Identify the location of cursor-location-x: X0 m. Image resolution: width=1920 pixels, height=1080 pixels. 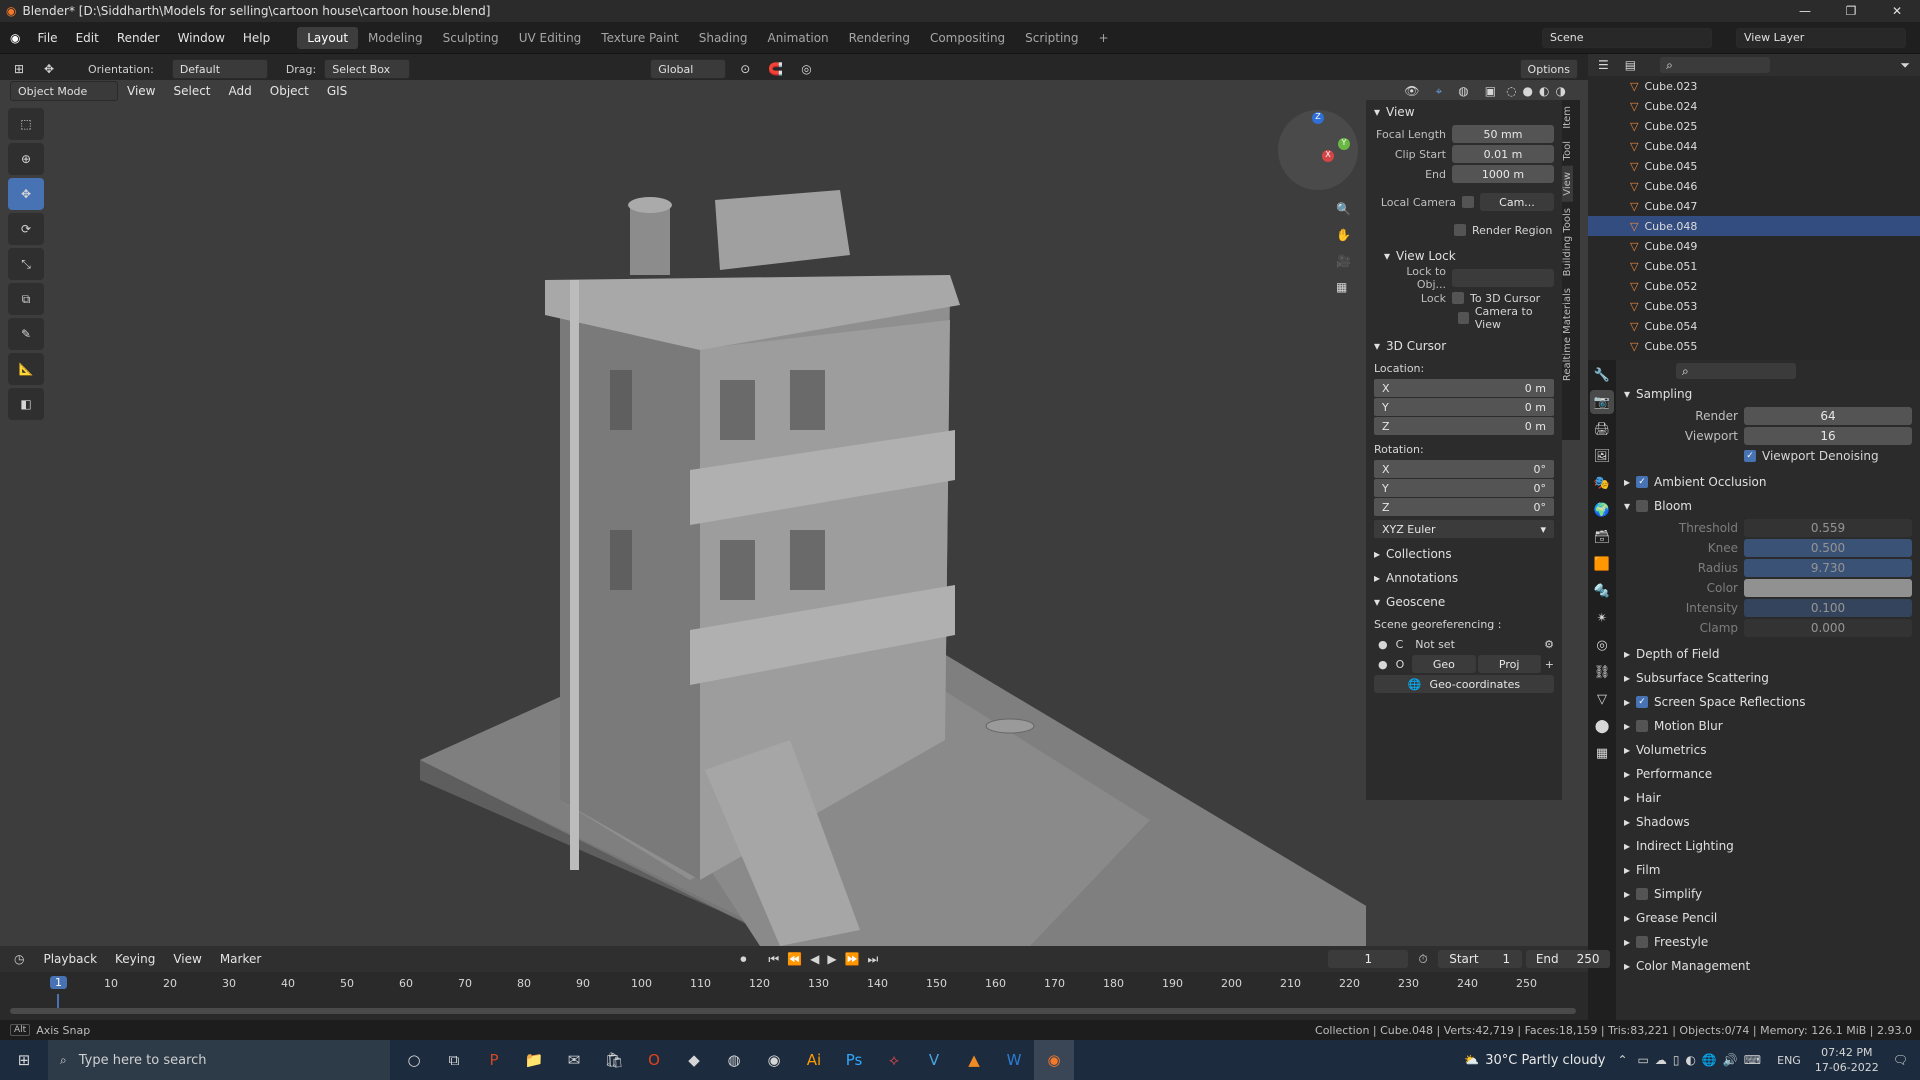
(1464, 388).